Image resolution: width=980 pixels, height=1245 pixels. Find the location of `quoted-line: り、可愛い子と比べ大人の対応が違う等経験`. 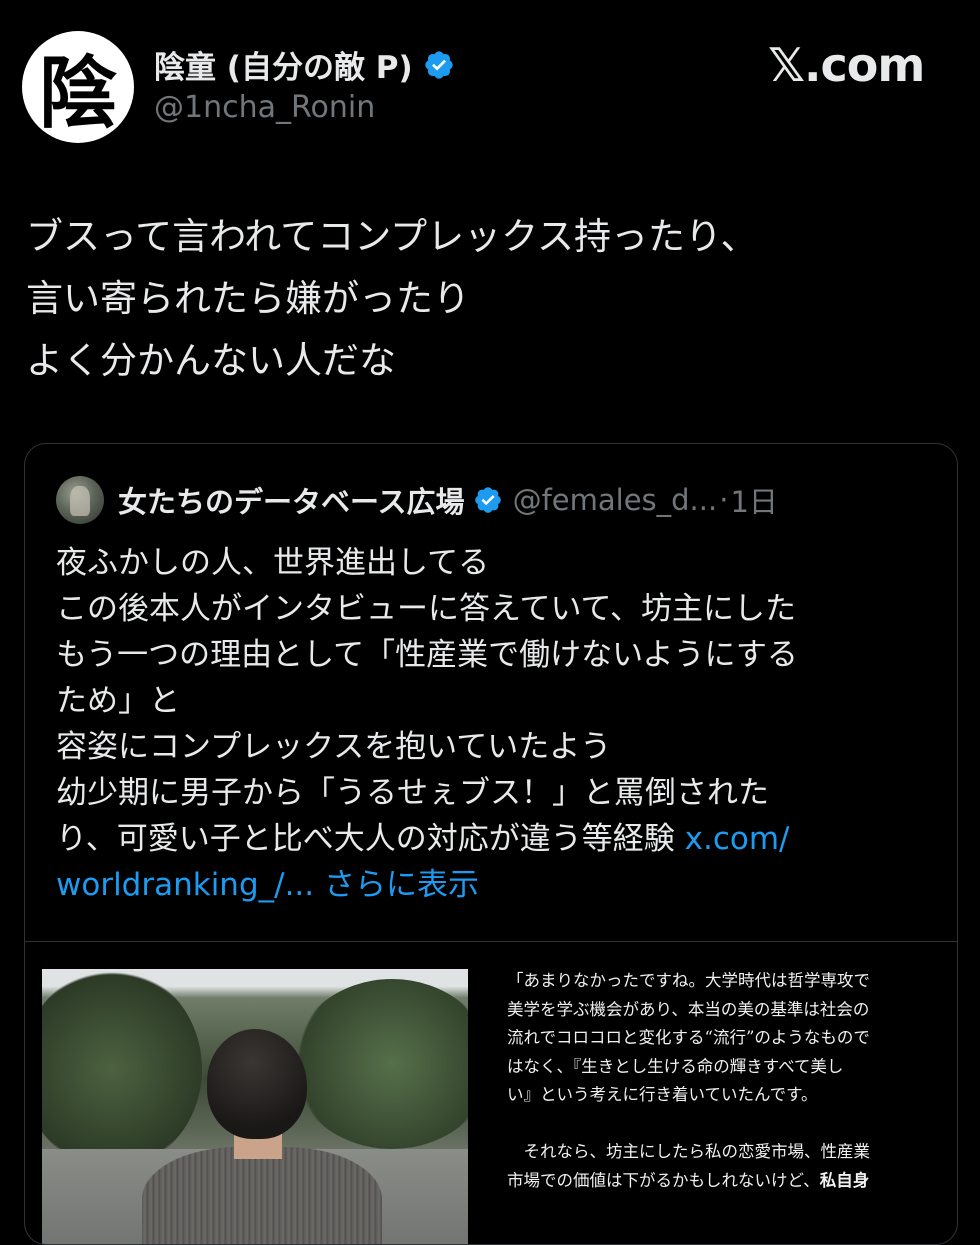

quoted-line: り、可愛い子と比べ大人の対応が違う等経験 is located at coordinates (370, 839).